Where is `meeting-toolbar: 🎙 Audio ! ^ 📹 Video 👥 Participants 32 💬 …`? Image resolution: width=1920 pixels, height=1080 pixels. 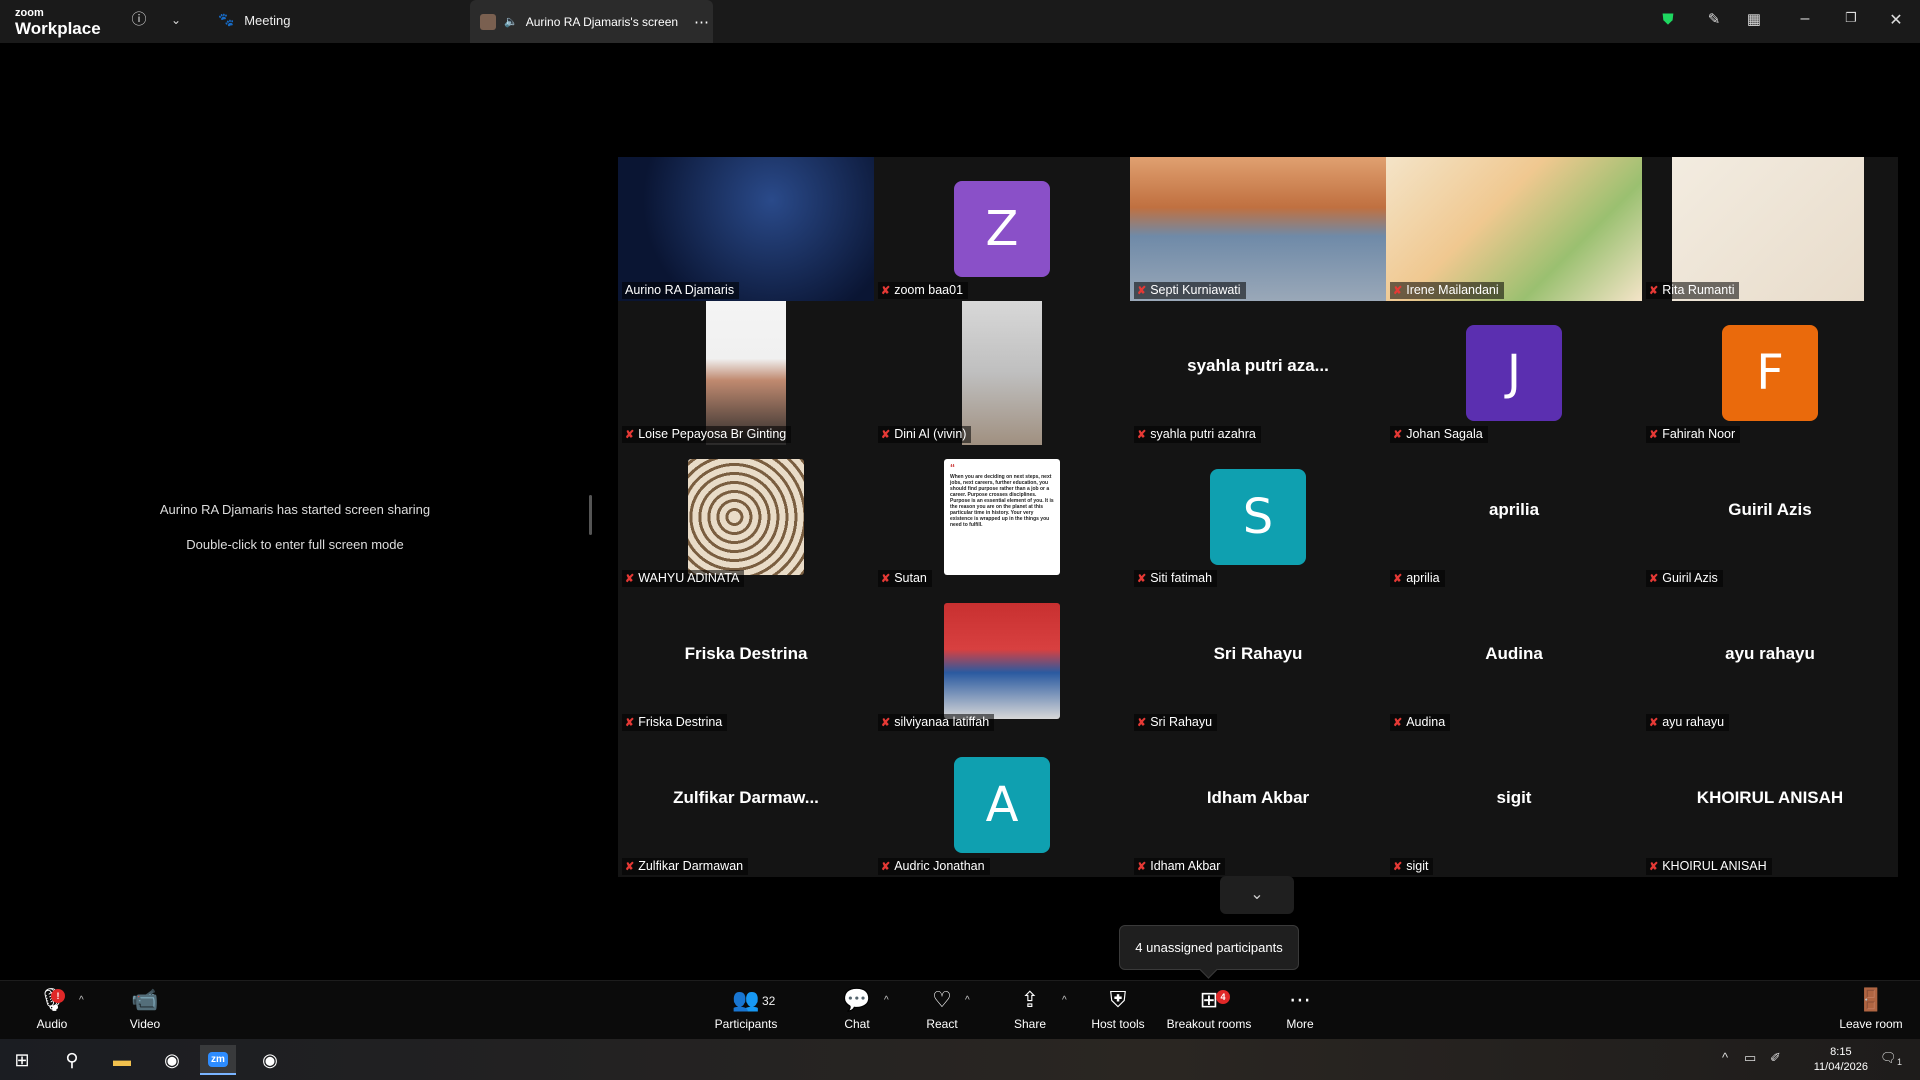 meeting-toolbar: 🎙 Audio ! ^ 📹 Video 👥 Participants 32 💬 … is located at coordinates (960, 1009).